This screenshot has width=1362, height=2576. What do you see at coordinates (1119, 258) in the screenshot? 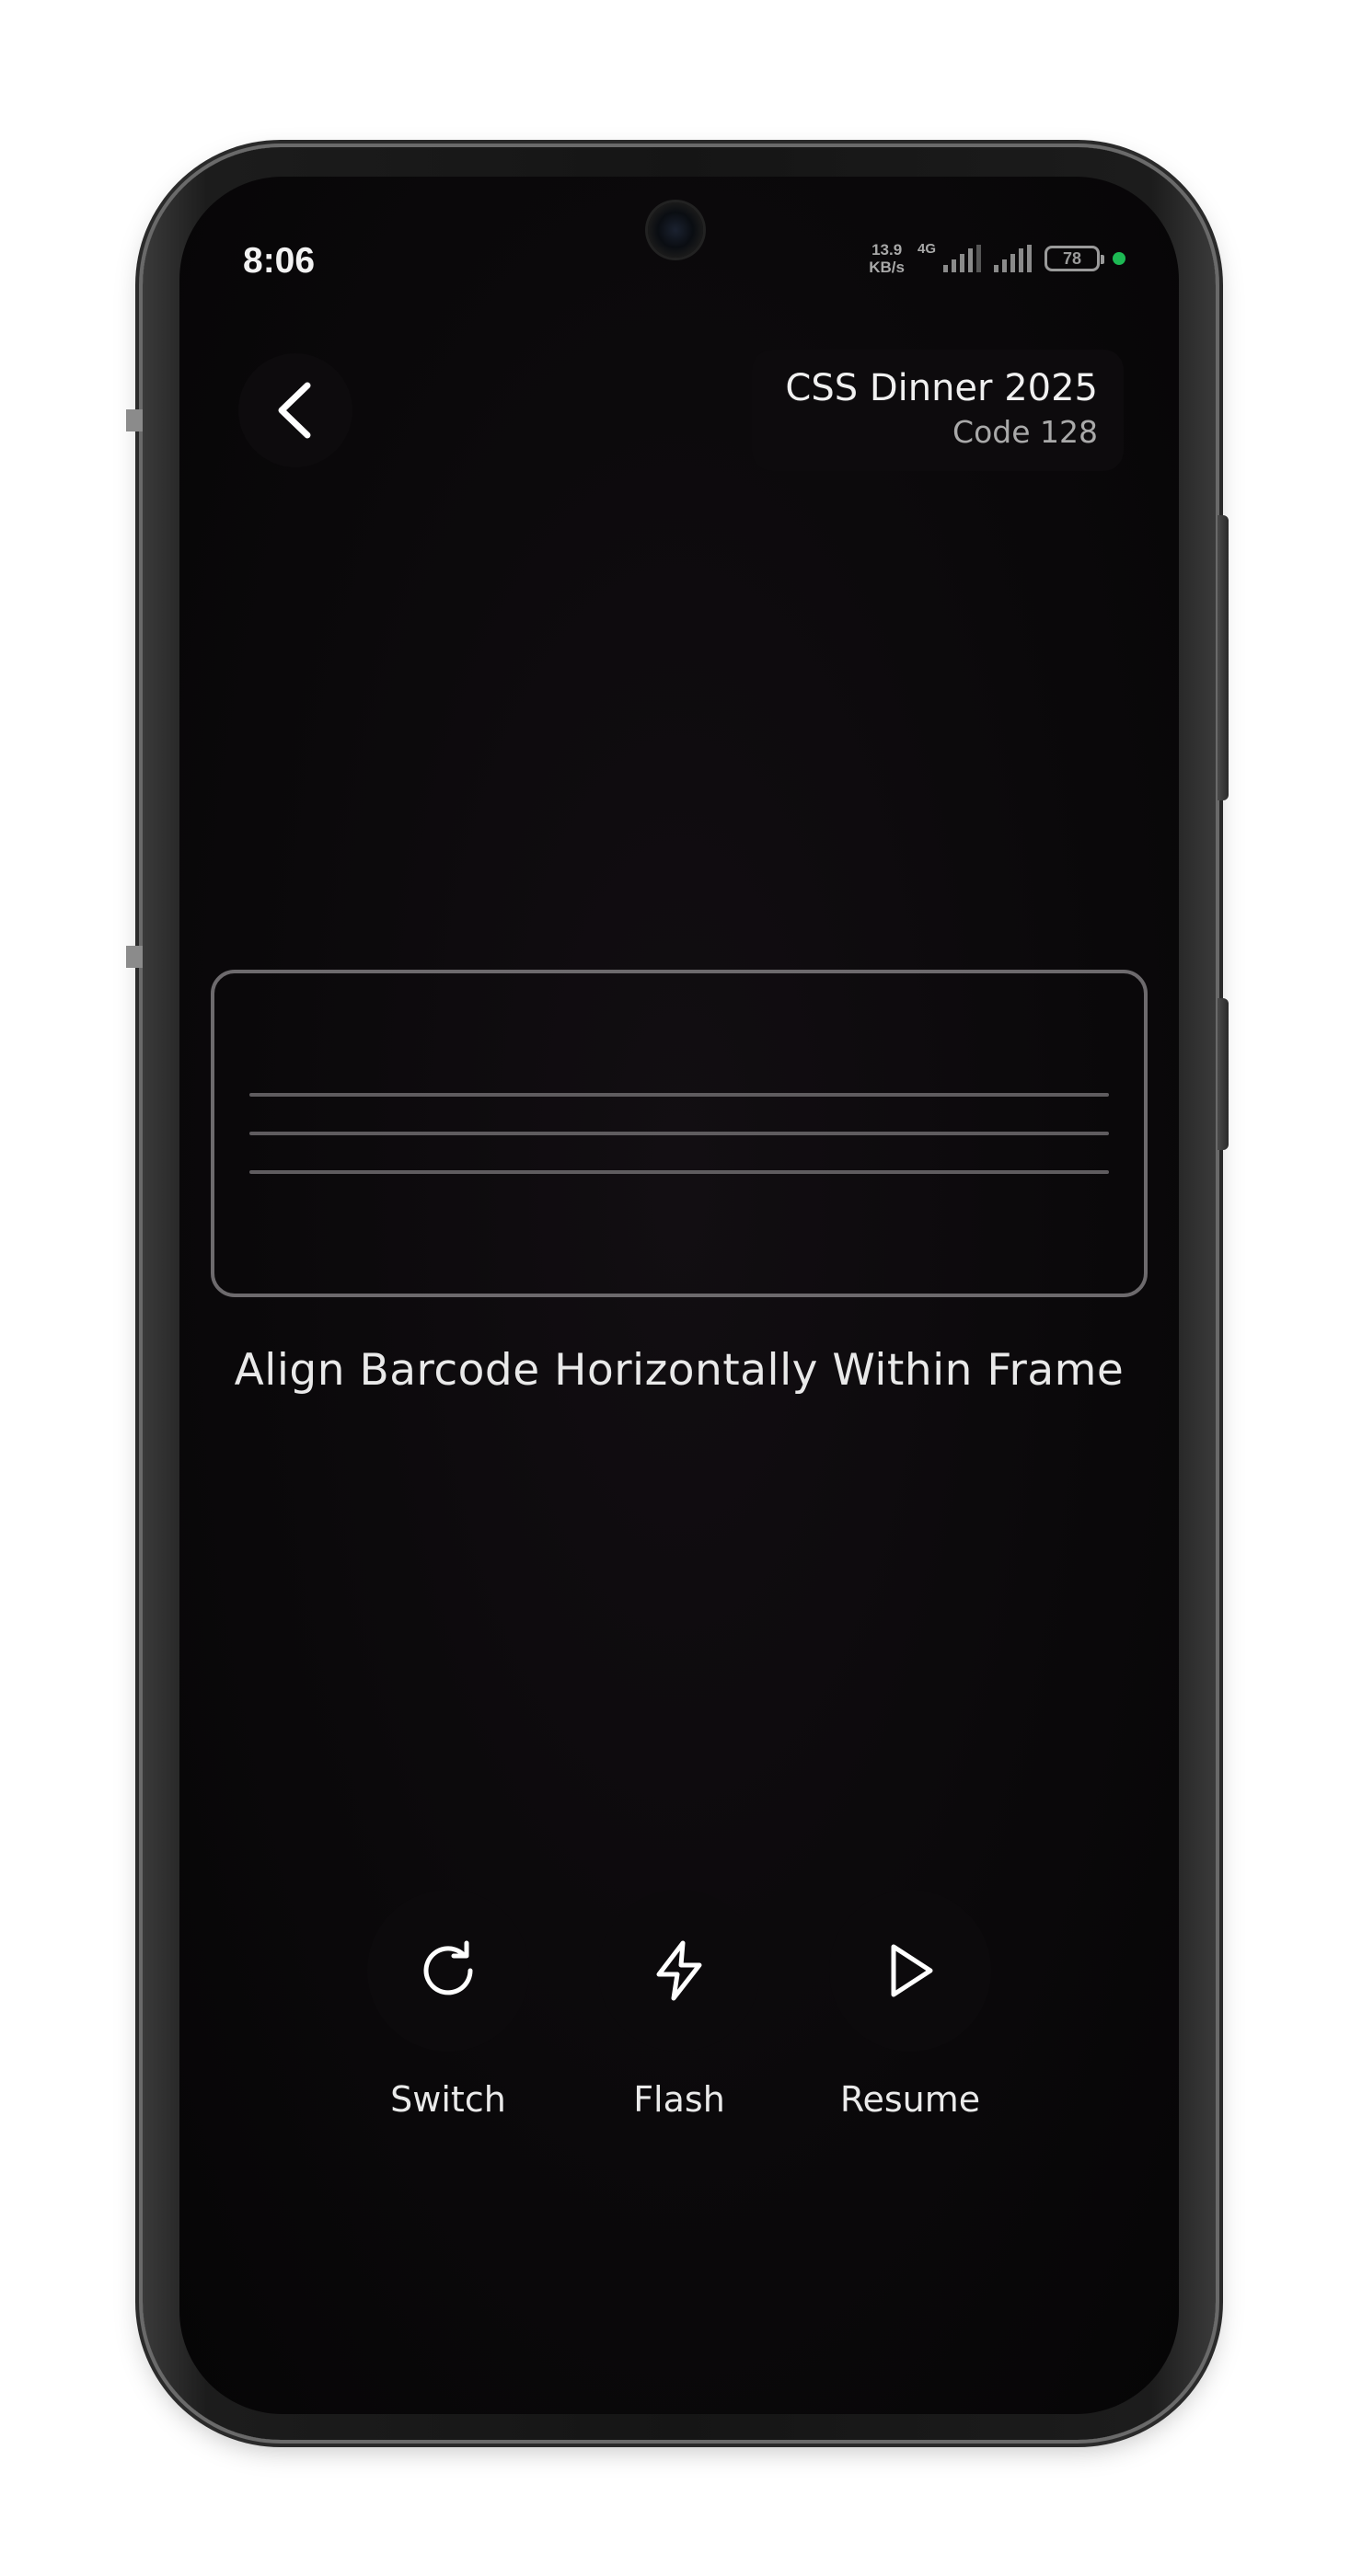
I see `privacy-indicator-dot` at bounding box center [1119, 258].